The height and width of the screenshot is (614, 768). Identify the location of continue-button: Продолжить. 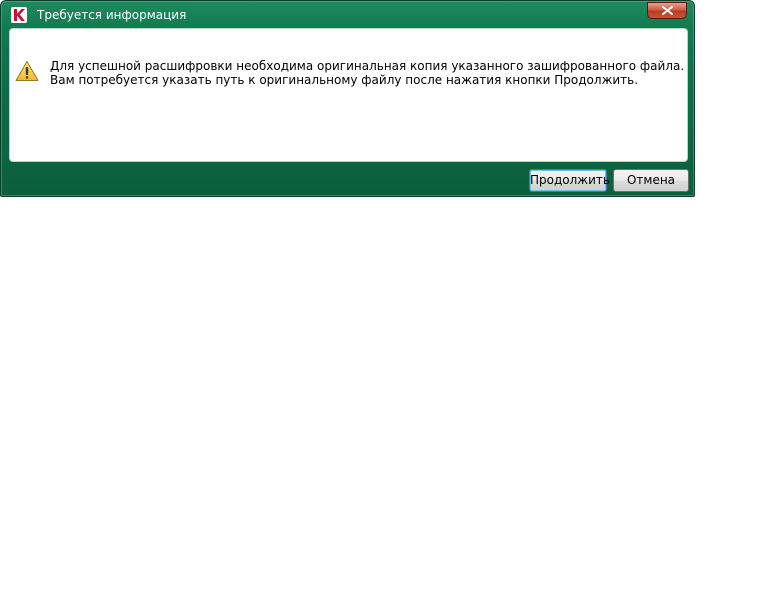
(569, 180).